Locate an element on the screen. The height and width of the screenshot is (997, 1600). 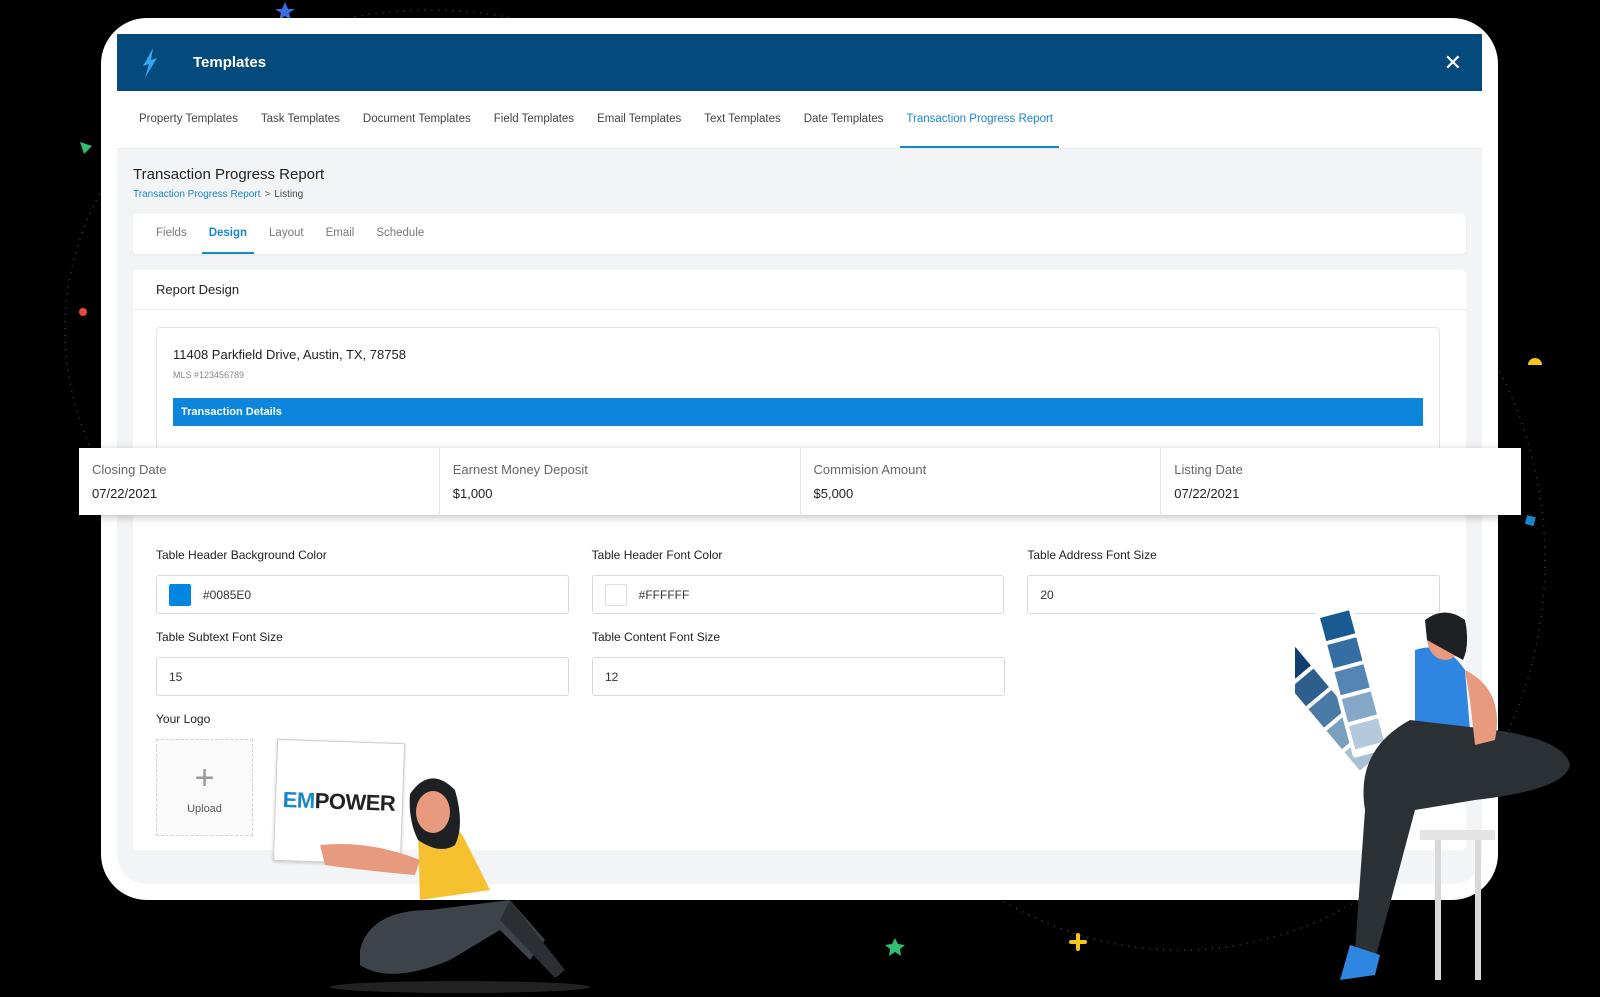
preview-mls: MLS #123456789 is located at coordinates (209, 375).